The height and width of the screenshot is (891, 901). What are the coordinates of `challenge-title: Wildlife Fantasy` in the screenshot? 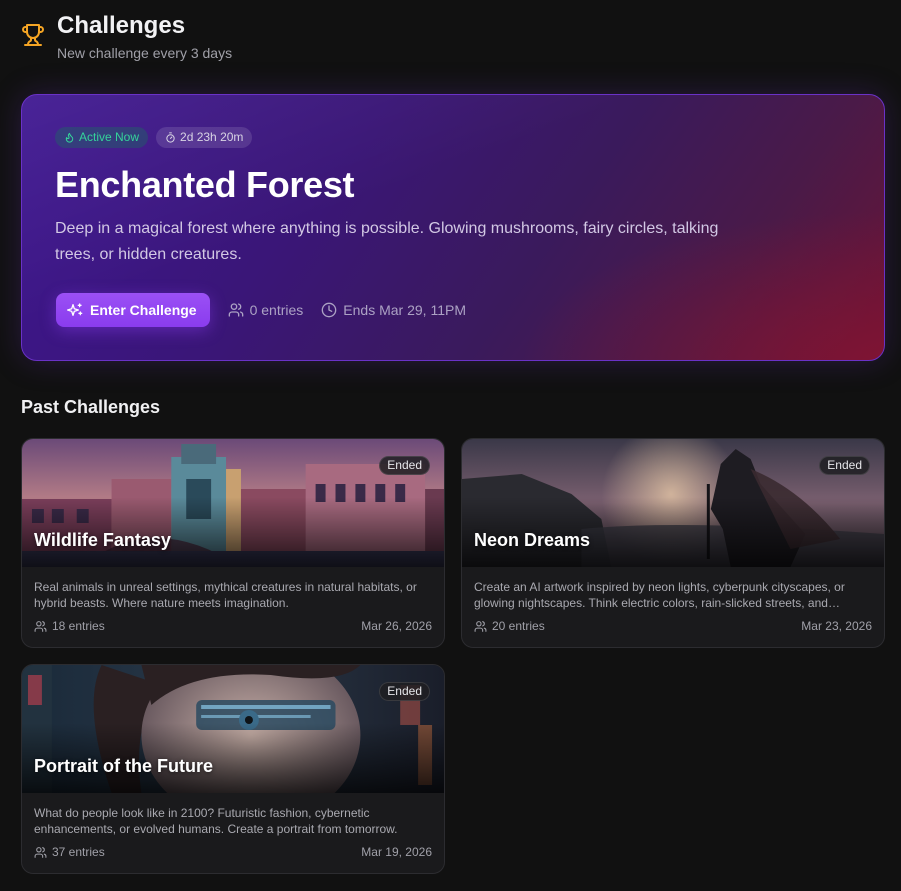 It's located at (102, 540).